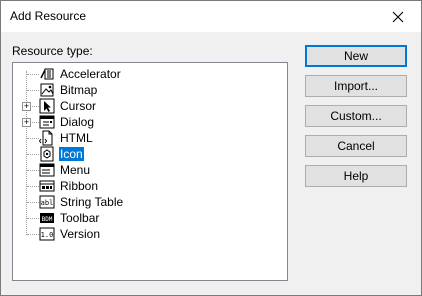 The width and height of the screenshot is (422, 296). Describe the element at coordinates (79, 186) in the screenshot. I see `tree-item-label: Ribbon` at that location.